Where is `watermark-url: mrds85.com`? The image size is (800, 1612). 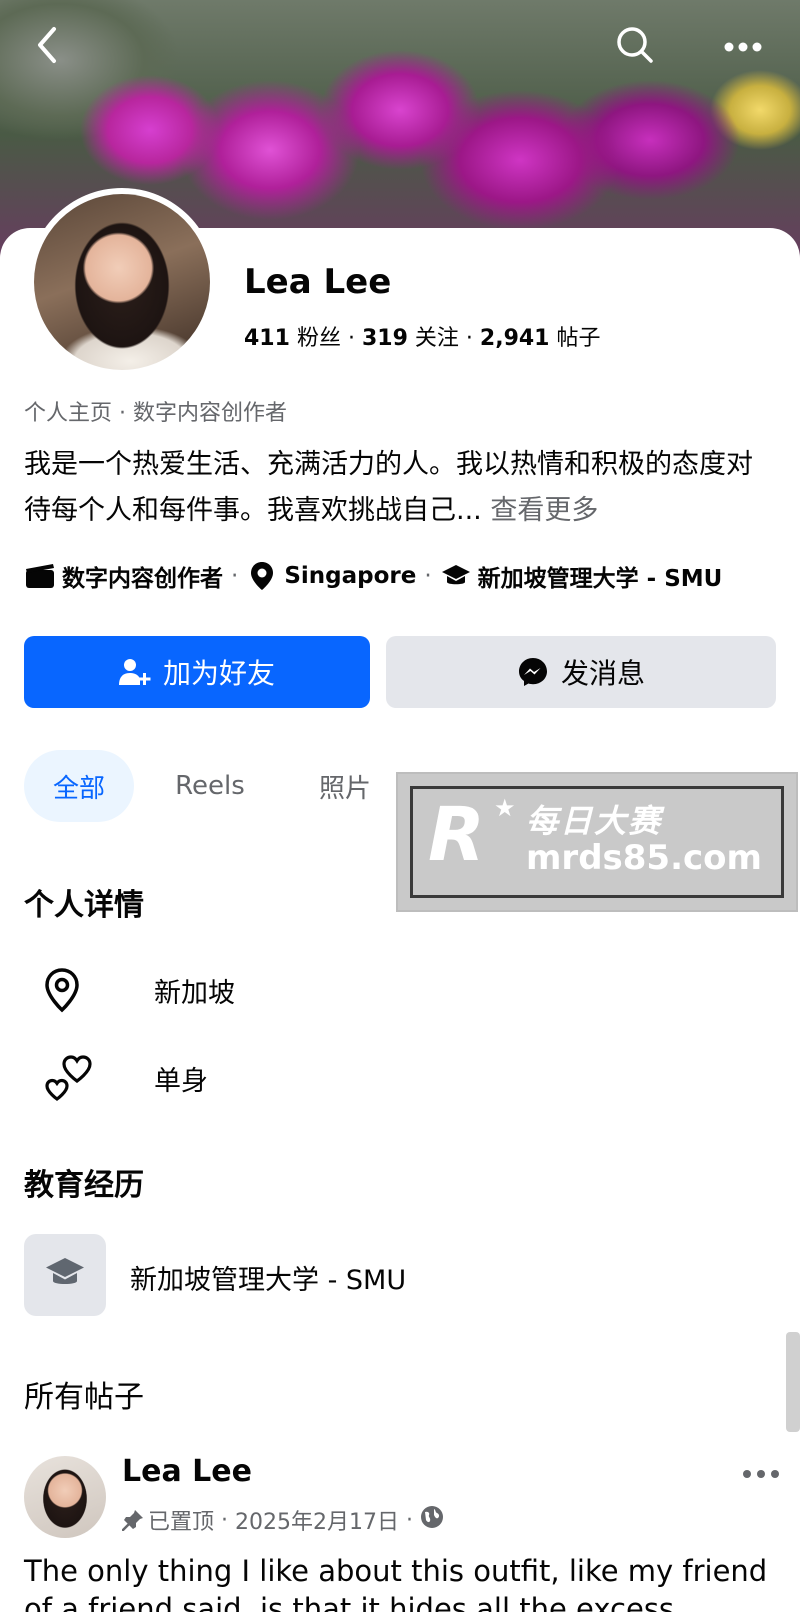 watermark-url: mrds85.com is located at coordinates (644, 858).